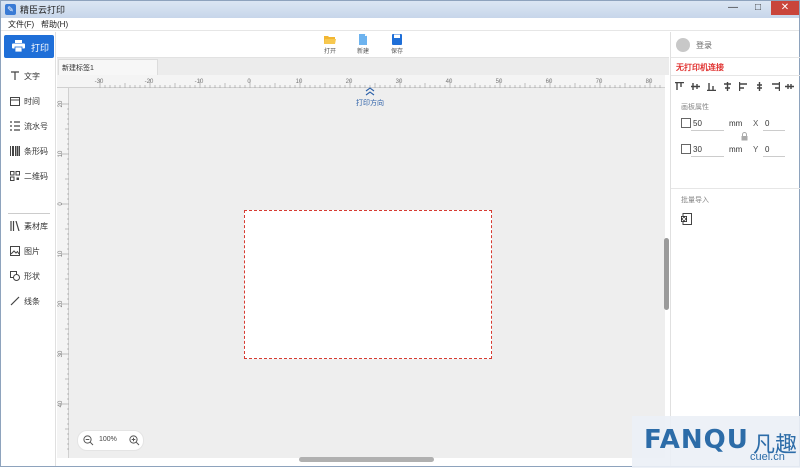  Describe the element at coordinates (61, 353) in the screenshot. I see `ruler-label: 30` at that location.